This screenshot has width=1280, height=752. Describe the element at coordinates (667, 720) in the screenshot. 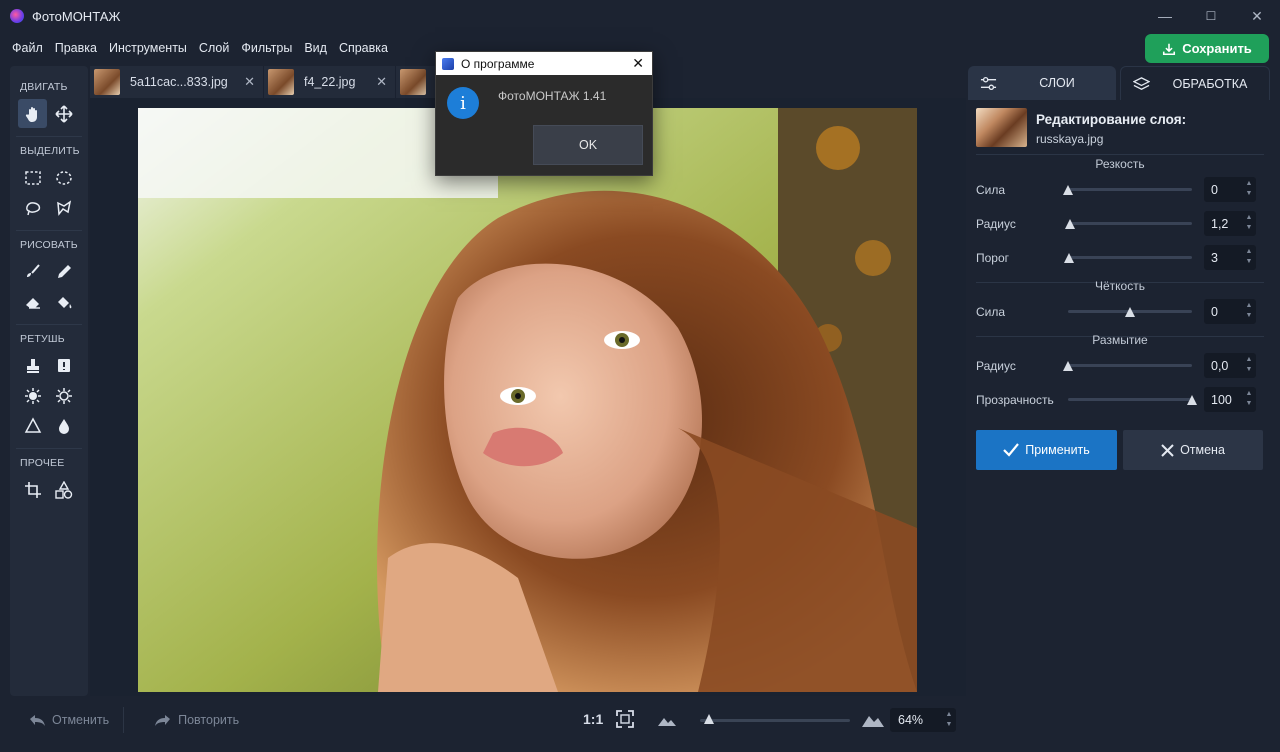

I see `zoom-out-icon` at that location.